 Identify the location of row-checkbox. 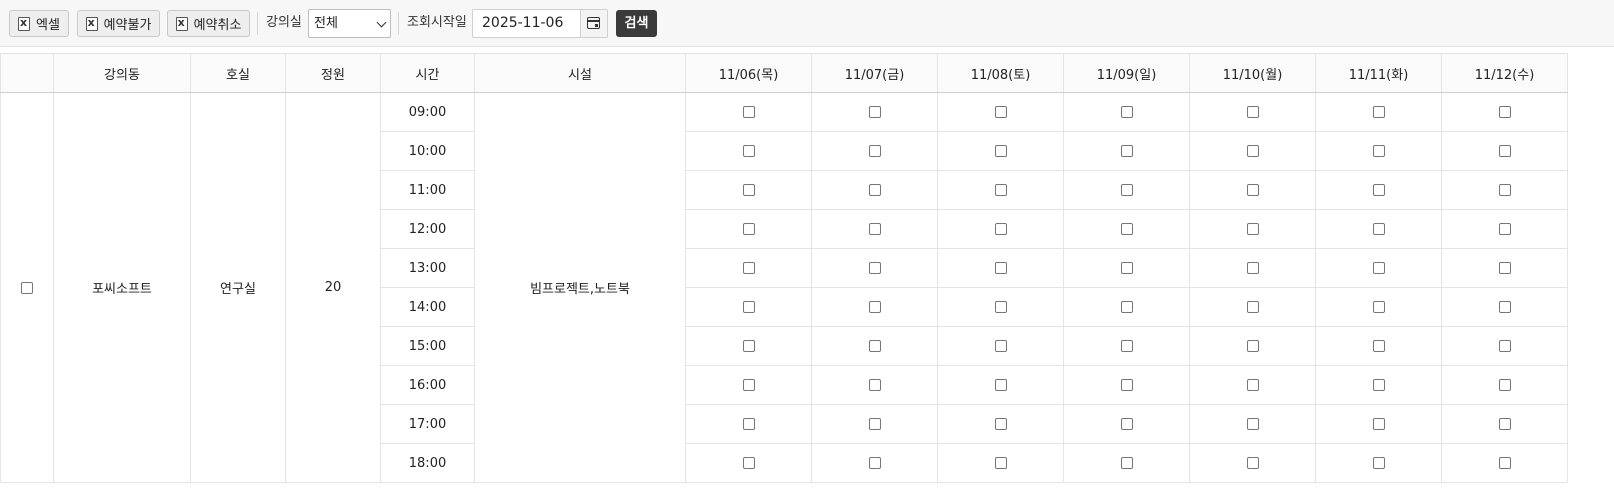
(27, 287).